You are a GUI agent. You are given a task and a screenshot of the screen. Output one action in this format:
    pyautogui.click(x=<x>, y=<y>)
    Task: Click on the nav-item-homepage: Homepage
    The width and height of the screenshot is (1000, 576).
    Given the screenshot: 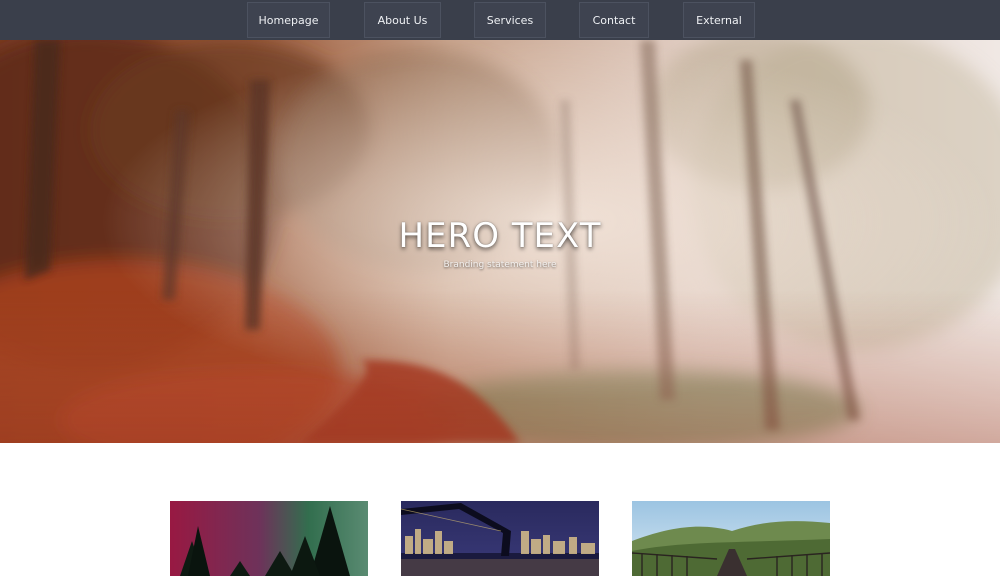 What is the action you would take?
    pyautogui.click(x=288, y=20)
    